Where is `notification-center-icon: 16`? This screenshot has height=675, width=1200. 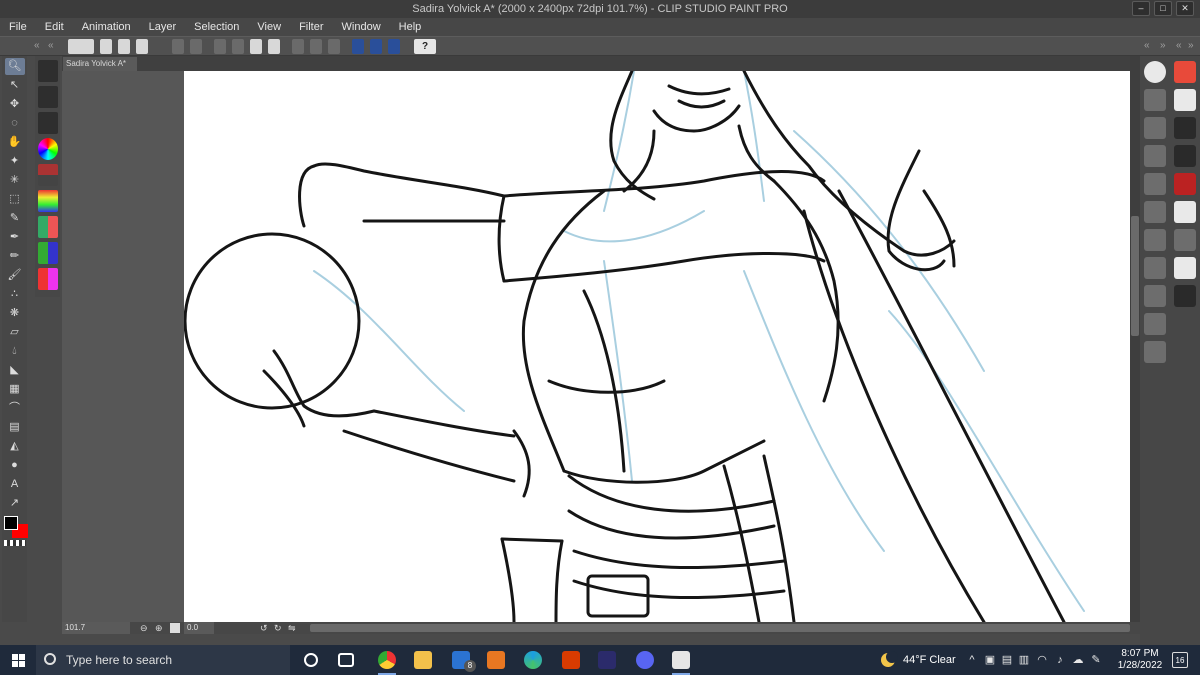
notification-center-icon: 16 is located at coordinates (1180, 660).